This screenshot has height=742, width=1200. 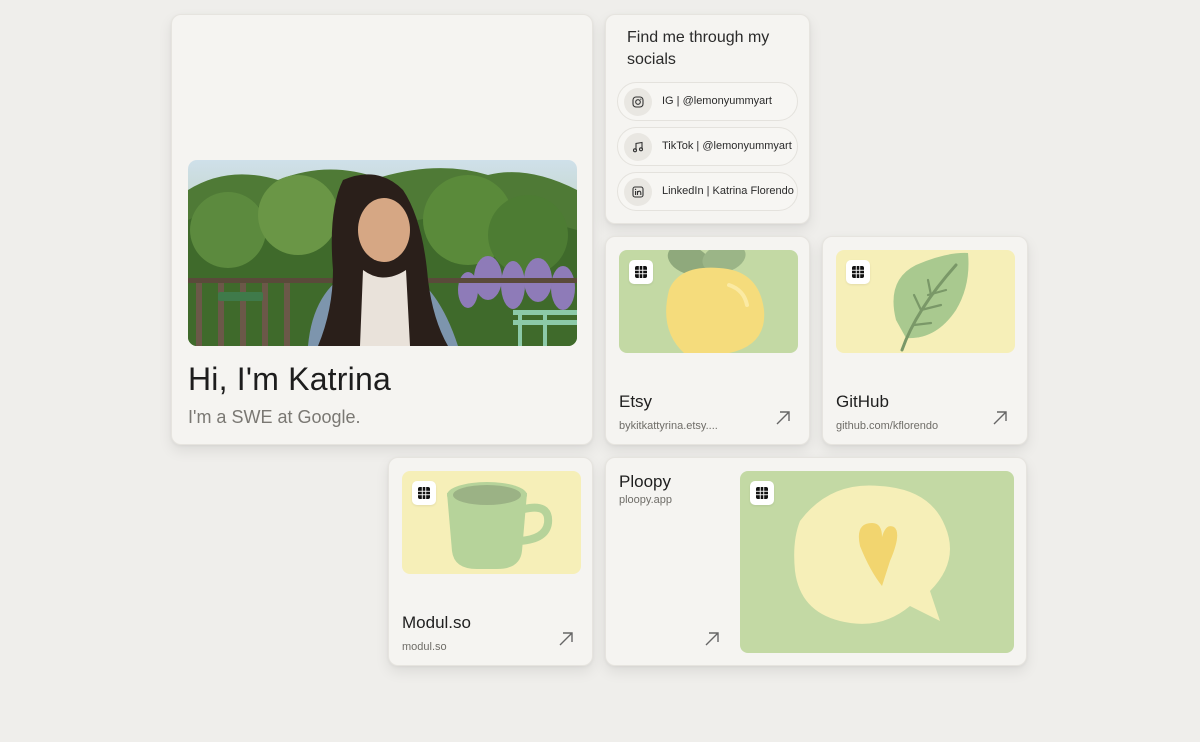 I want to click on github-link-card: GitHub github.com/kflorendo, so click(x=925, y=340).